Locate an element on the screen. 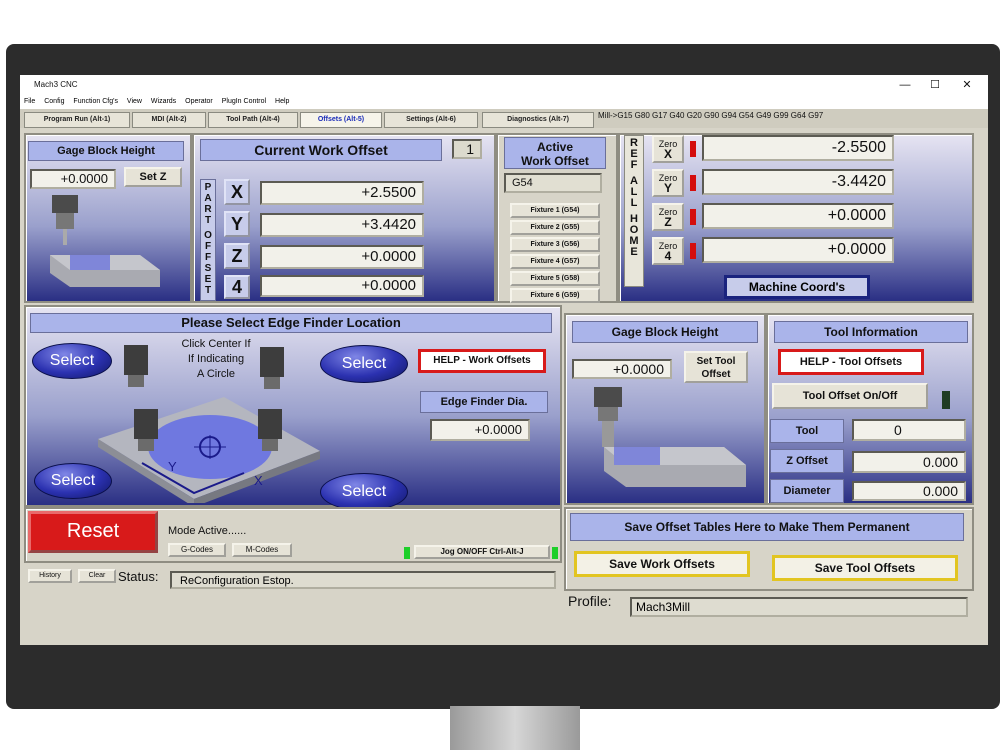  offset-x-dro: +2.5500 is located at coordinates (342, 193).